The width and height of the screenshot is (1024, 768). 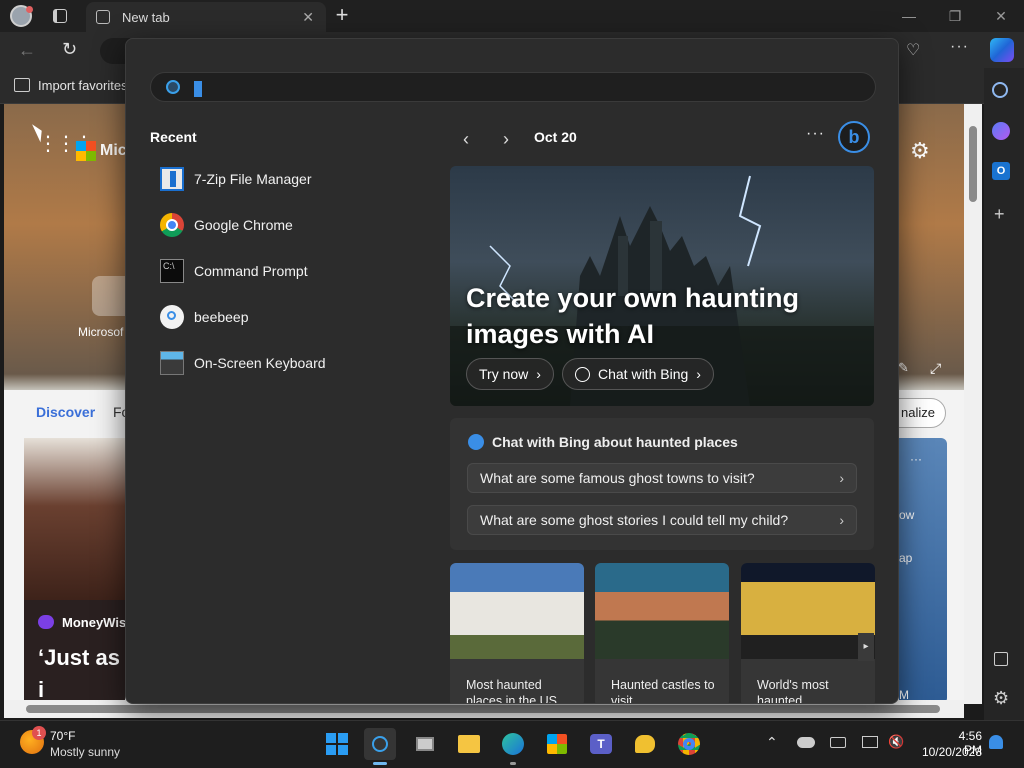 I want to click on speech-bubble-icon, so click(x=645, y=744).